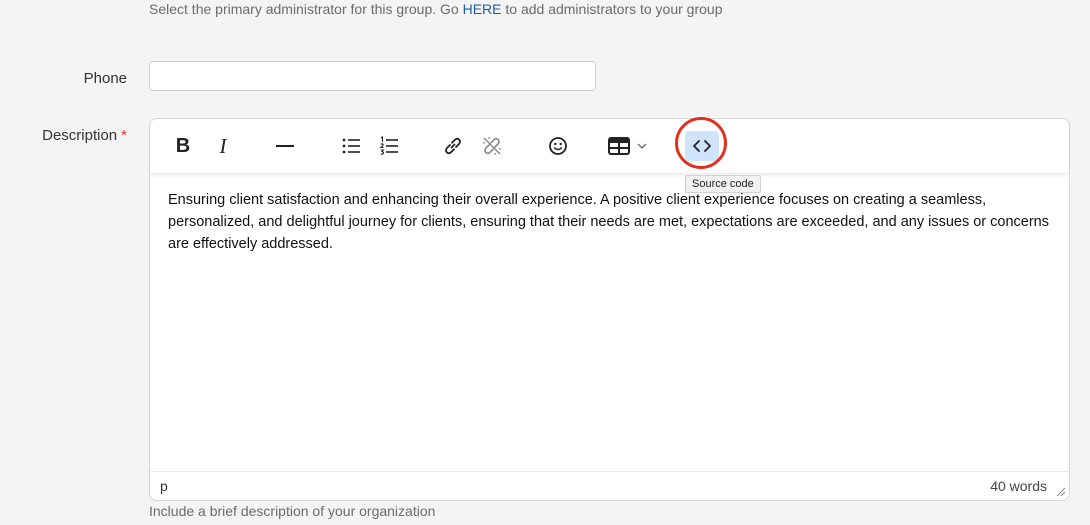 The image size is (1090, 525). Describe the element at coordinates (80, 135) in the screenshot. I see `description-label-text: Description` at that location.